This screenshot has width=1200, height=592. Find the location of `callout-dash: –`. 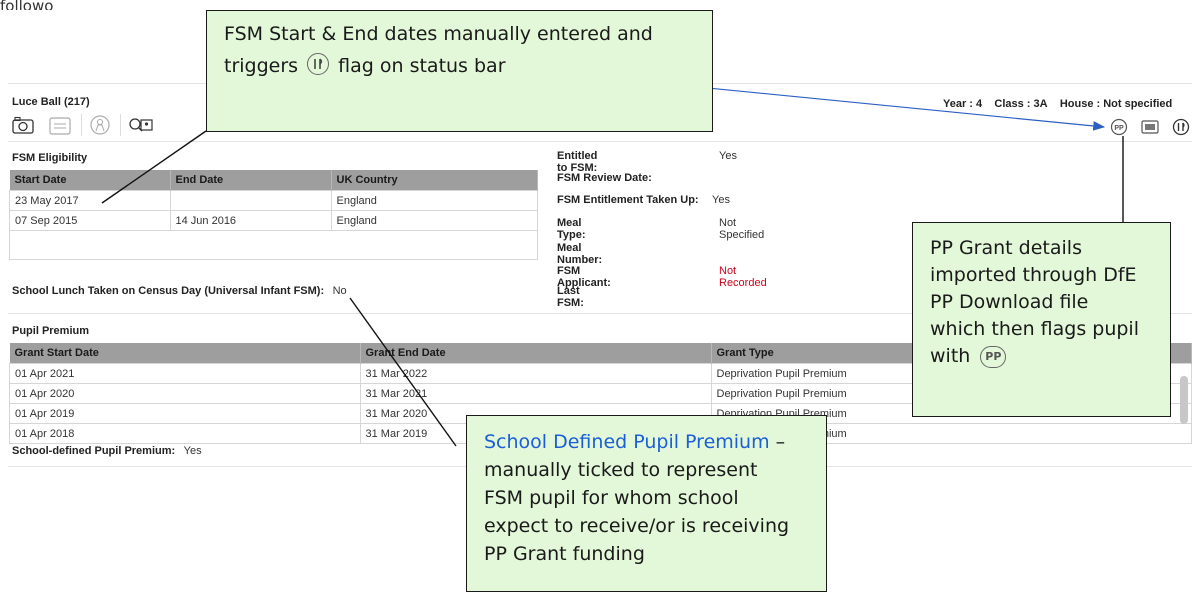

callout-dash: – is located at coordinates (777, 442).